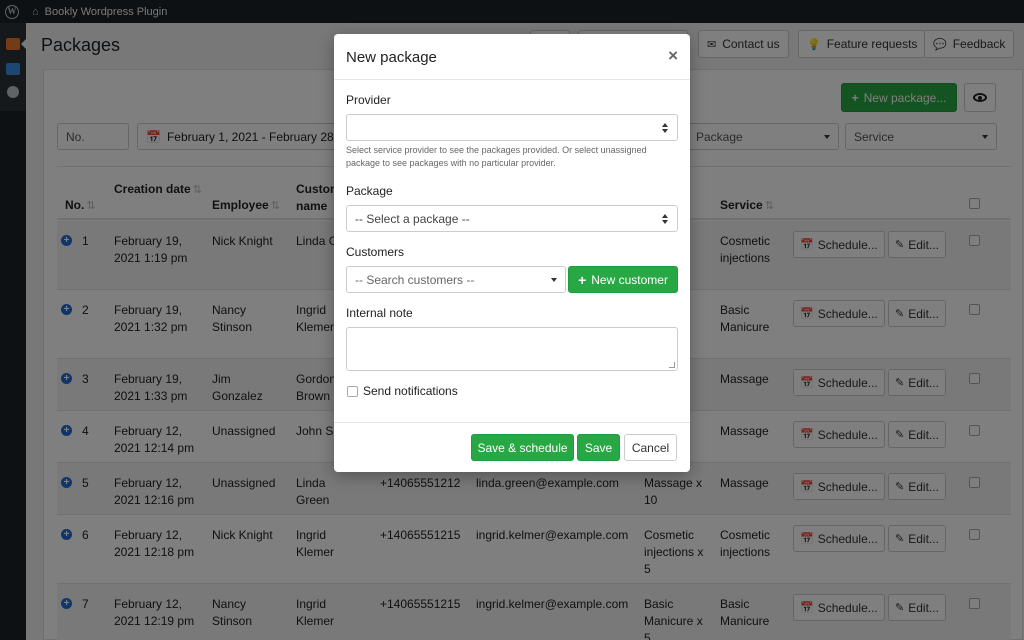 This screenshot has width=1024, height=640. Describe the element at coordinates (582, 279) in the screenshot. I see `plus-icon: +` at that location.